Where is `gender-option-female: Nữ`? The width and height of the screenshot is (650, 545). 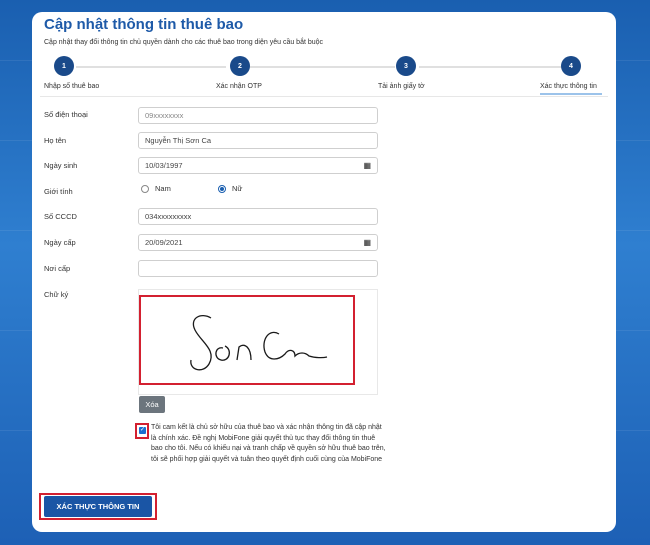 gender-option-female: Nữ is located at coordinates (230, 188).